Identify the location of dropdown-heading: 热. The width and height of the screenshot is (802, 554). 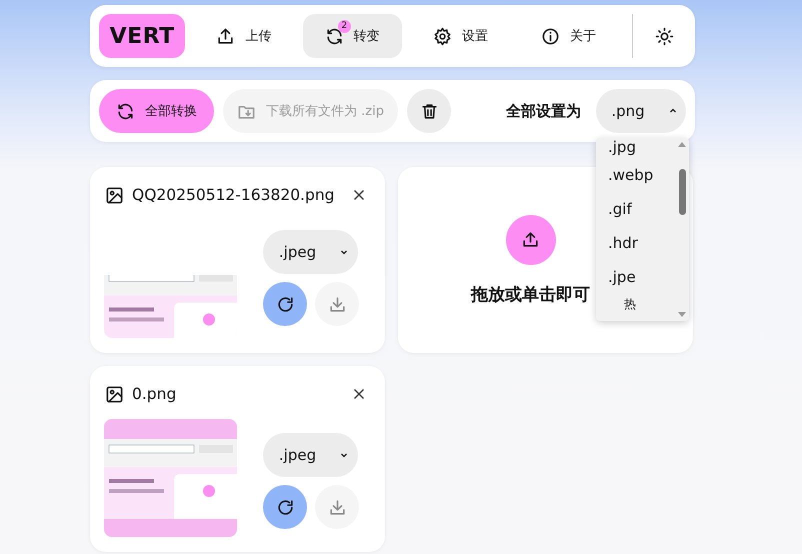
(630, 304).